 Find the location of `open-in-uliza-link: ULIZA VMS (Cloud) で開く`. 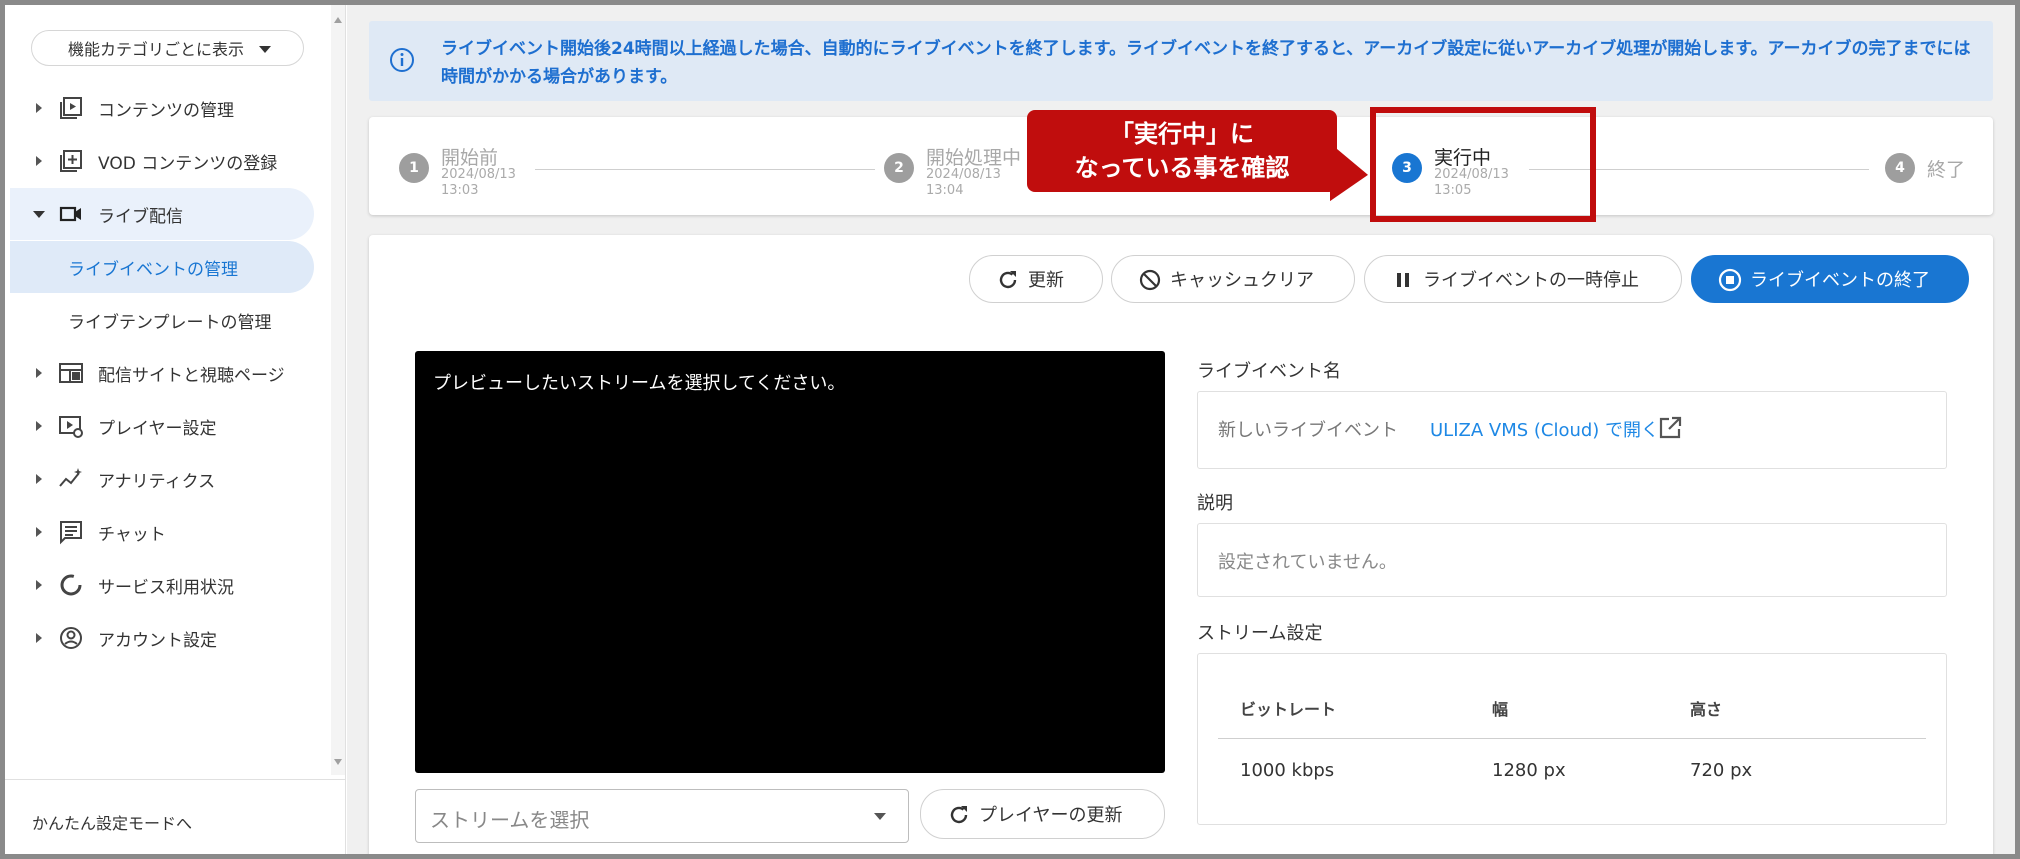

open-in-uliza-link: ULIZA VMS (Cloud) で開く is located at coordinates (1544, 429).